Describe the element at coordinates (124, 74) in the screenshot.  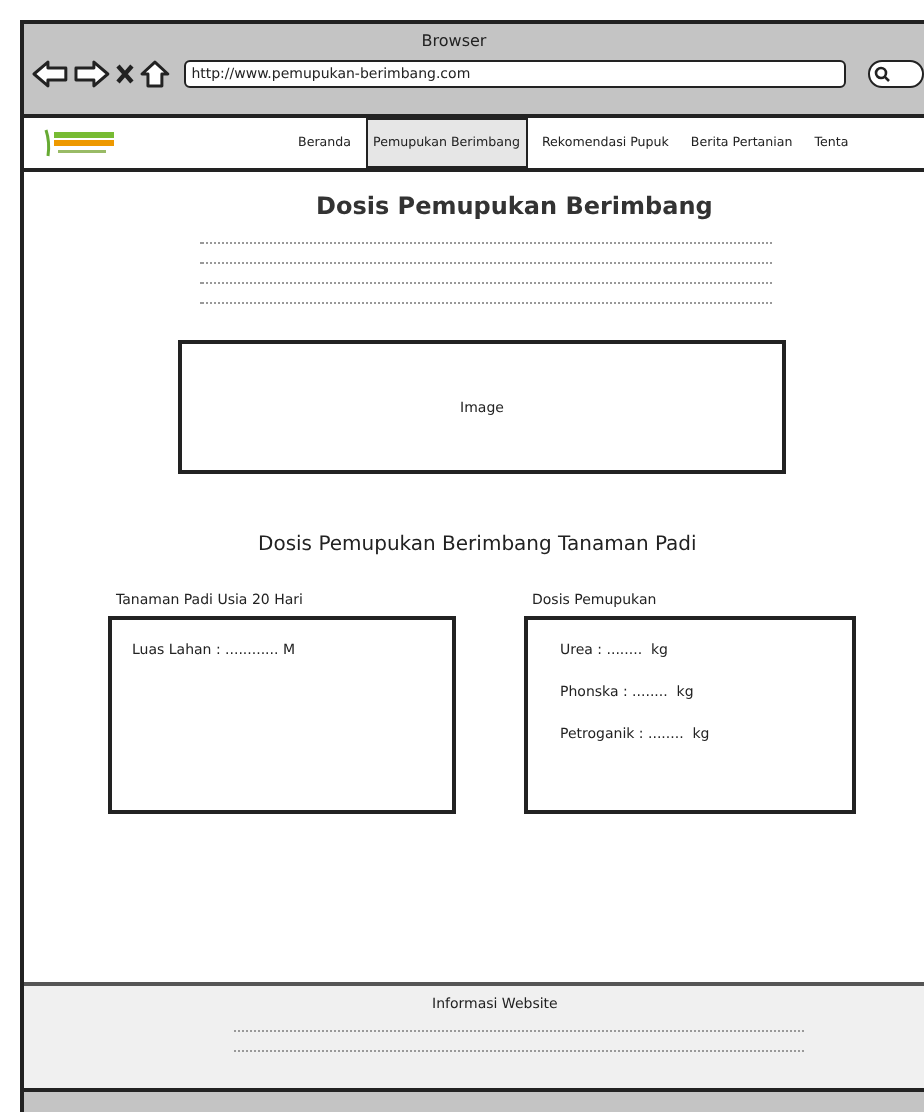
I see `close-icon` at that location.